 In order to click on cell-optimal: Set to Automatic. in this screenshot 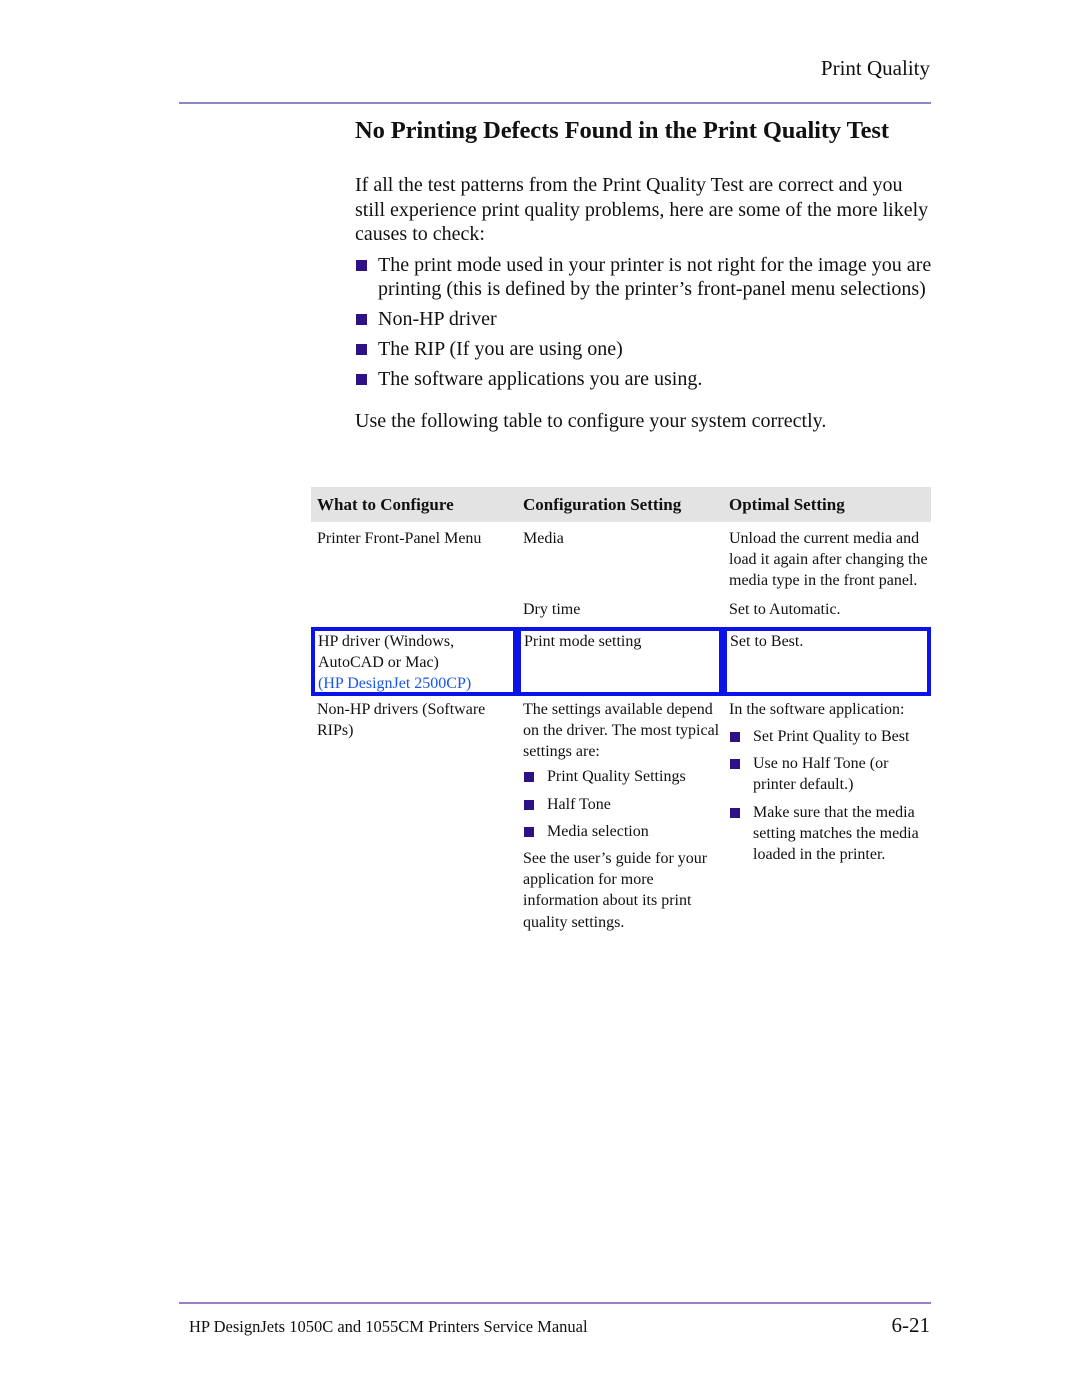, I will do `click(785, 609)`.